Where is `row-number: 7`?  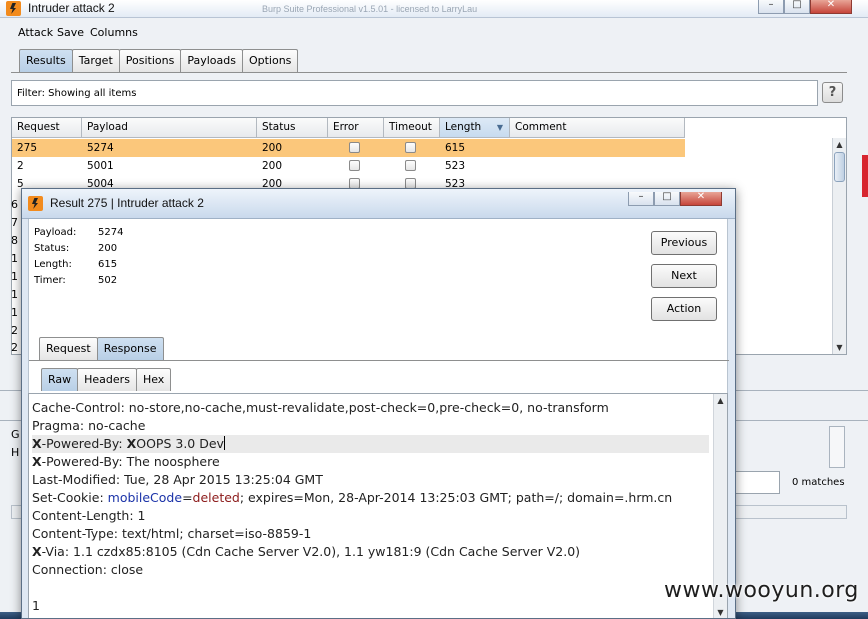 row-number: 7 is located at coordinates (14, 222).